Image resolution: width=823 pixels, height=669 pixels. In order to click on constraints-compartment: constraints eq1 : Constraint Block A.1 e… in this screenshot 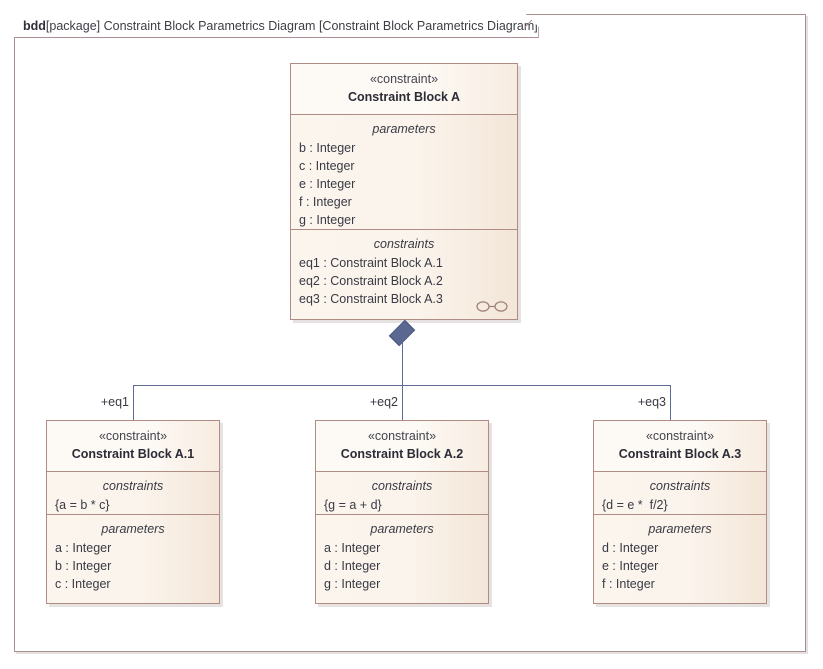, I will do `click(404, 274)`.